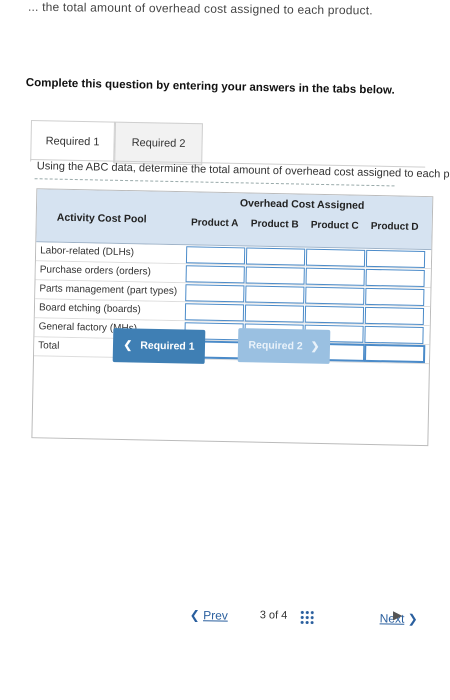  What do you see at coordinates (167, 346) in the screenshot?
I see `required-1-label: Required 1` at bounding box center [167, 346].